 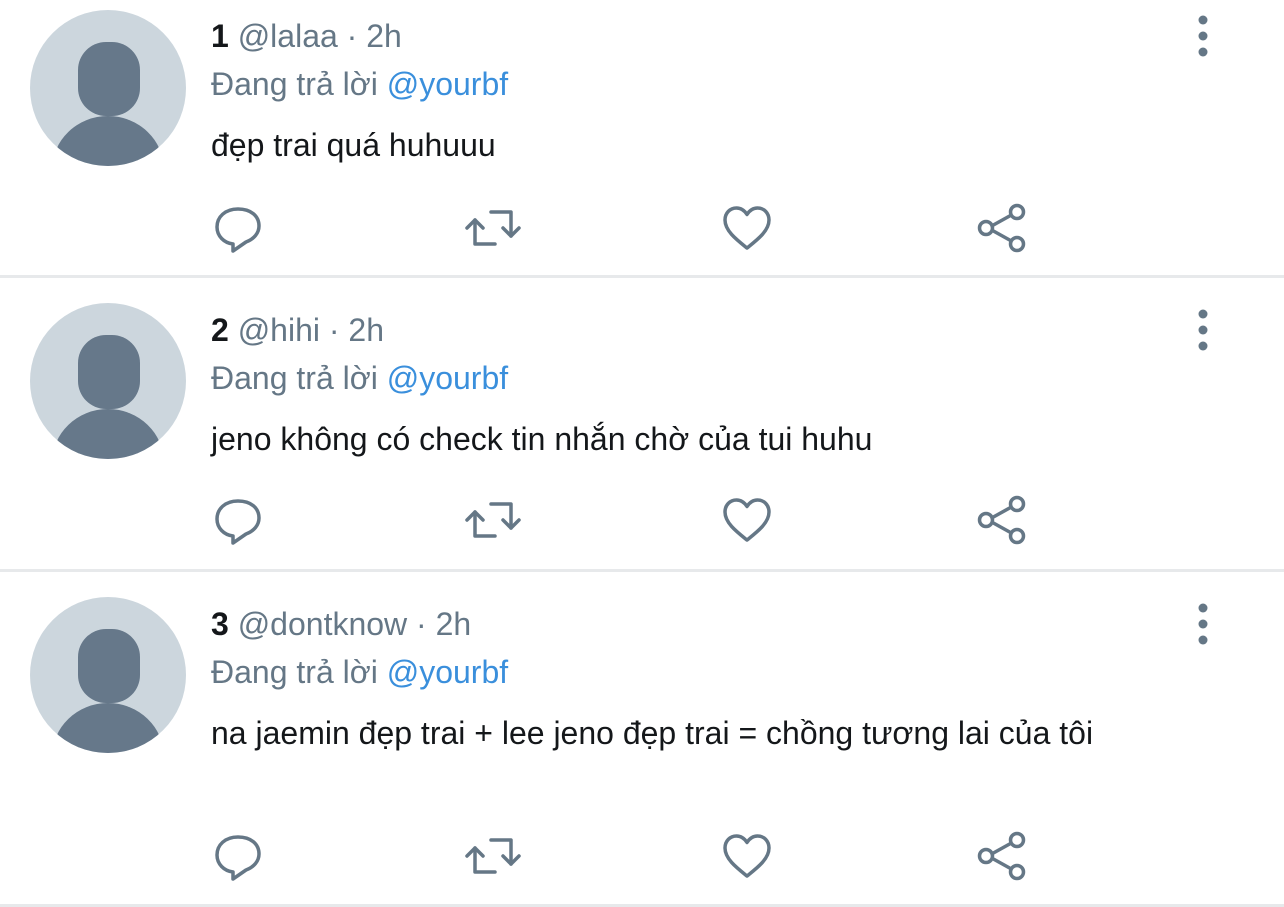 I want to click on rank-number: 2, so click(x=220, y=330).